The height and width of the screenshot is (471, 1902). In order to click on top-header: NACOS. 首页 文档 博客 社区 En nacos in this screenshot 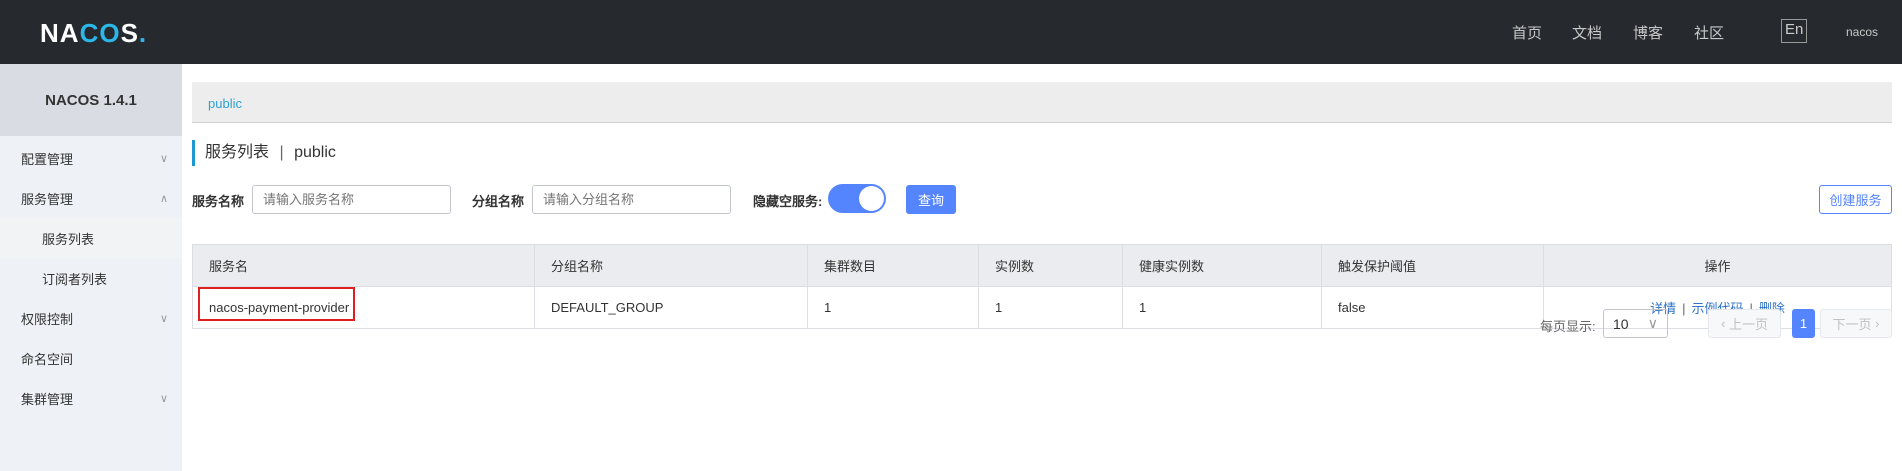, I will do `click(951, 32)`.